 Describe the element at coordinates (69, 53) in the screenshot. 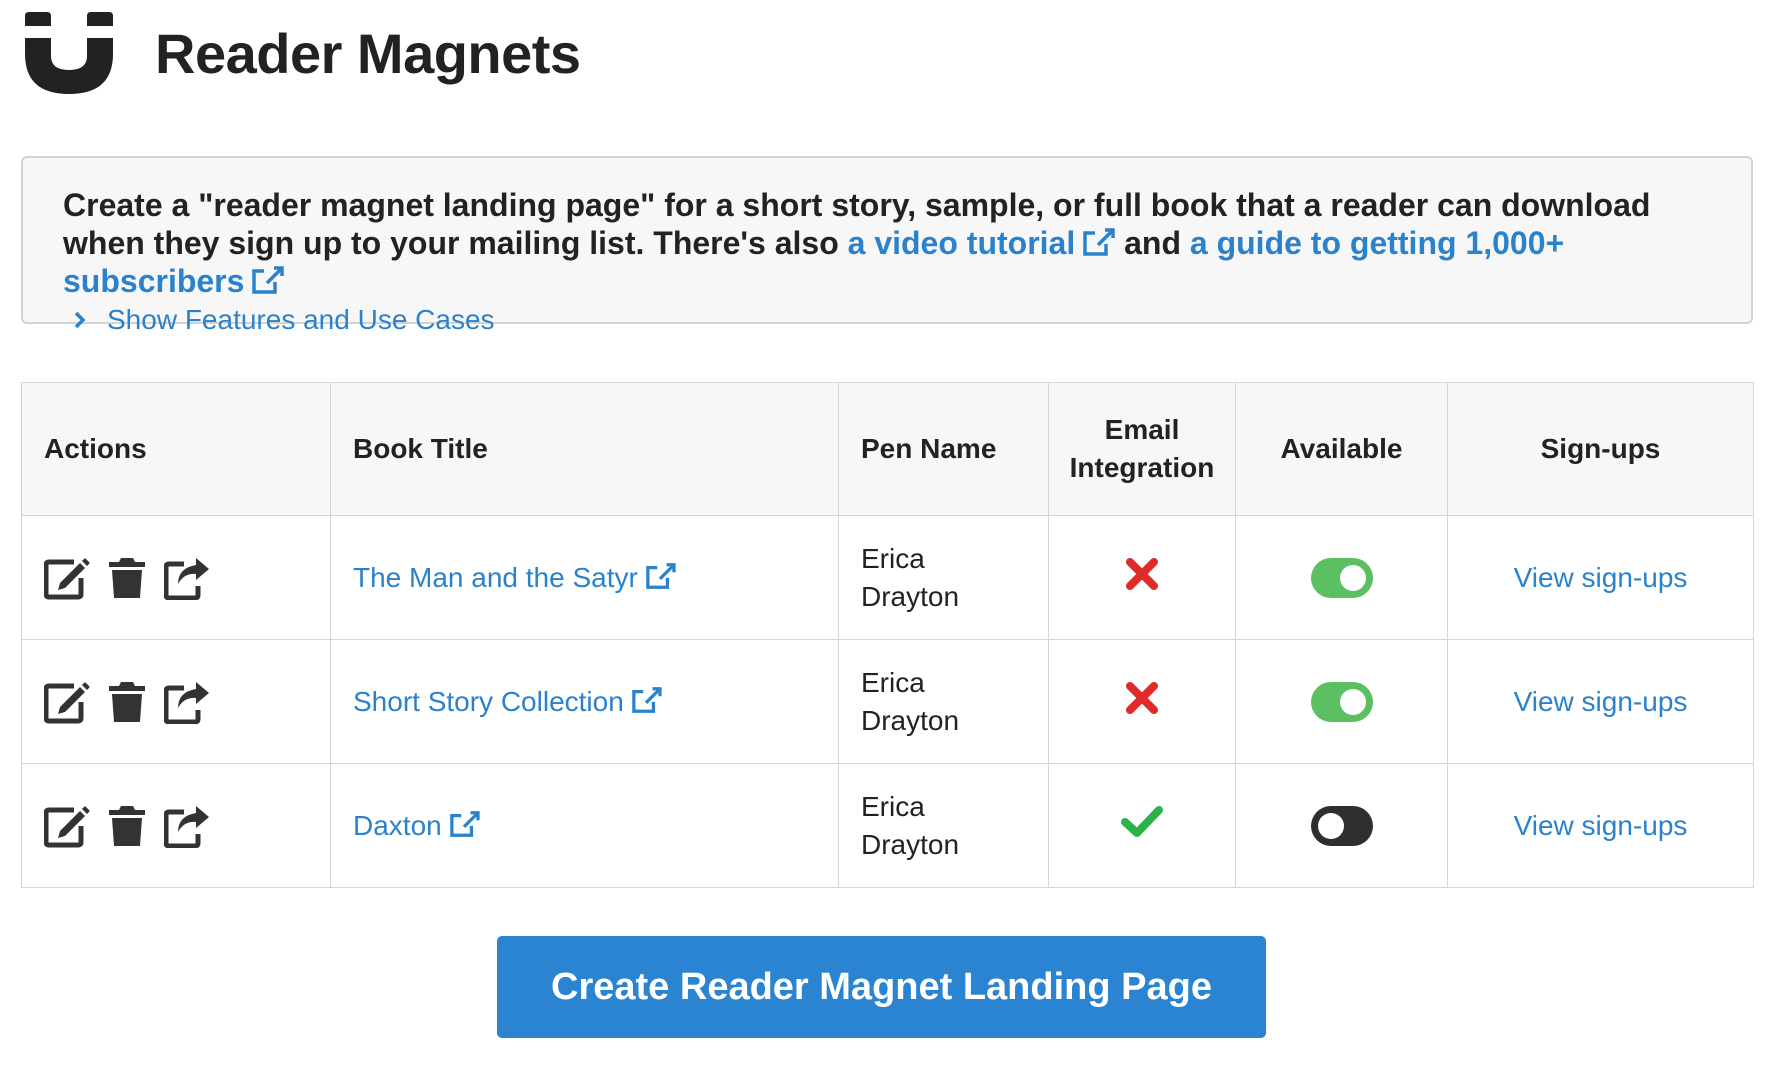

I see `magnet-icon` at that location.